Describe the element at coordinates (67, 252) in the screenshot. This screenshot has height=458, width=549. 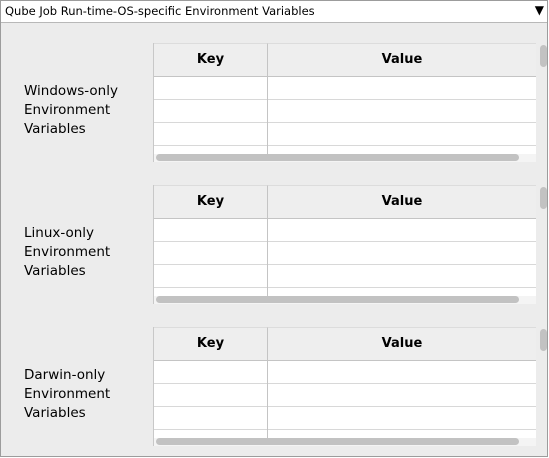
I see `linux-env-label: Linux-only Environment Variables` at that location.